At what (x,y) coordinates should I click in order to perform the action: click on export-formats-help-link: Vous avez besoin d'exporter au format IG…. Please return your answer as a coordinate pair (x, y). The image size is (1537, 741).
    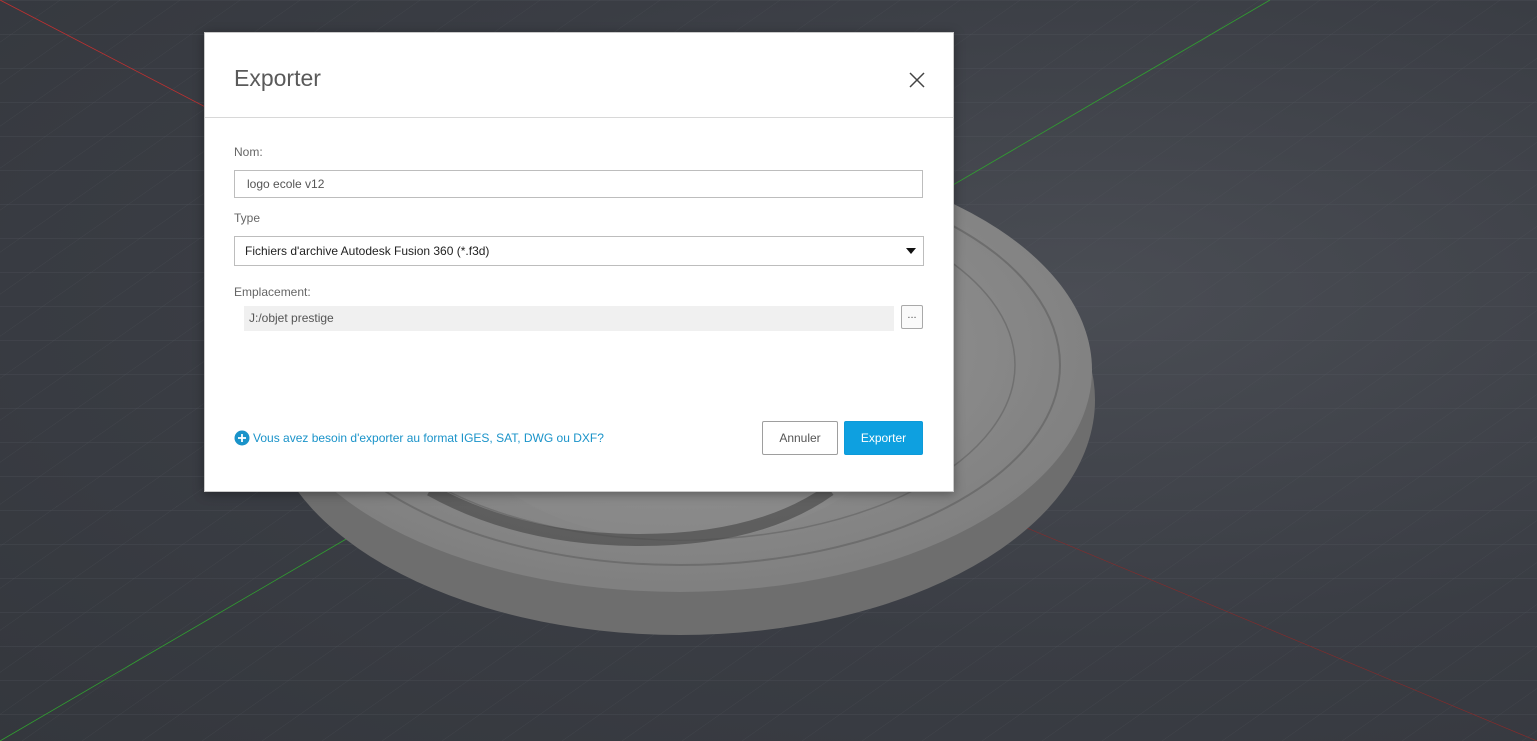
    Looking at the image, I should click on (419, 438).